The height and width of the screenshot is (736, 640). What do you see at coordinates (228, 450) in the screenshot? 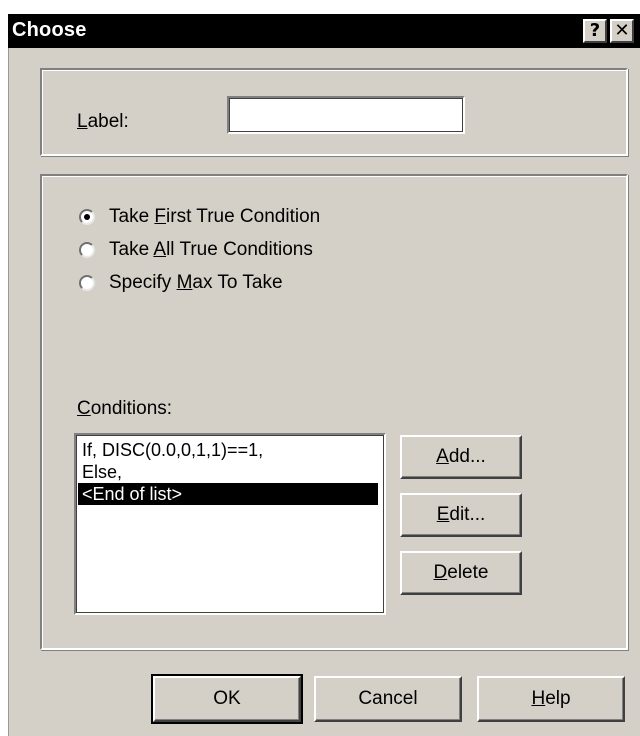
I see `list-item: If, DISC(0.0,0,1,1)==1,` at bounding box center [228, 450].